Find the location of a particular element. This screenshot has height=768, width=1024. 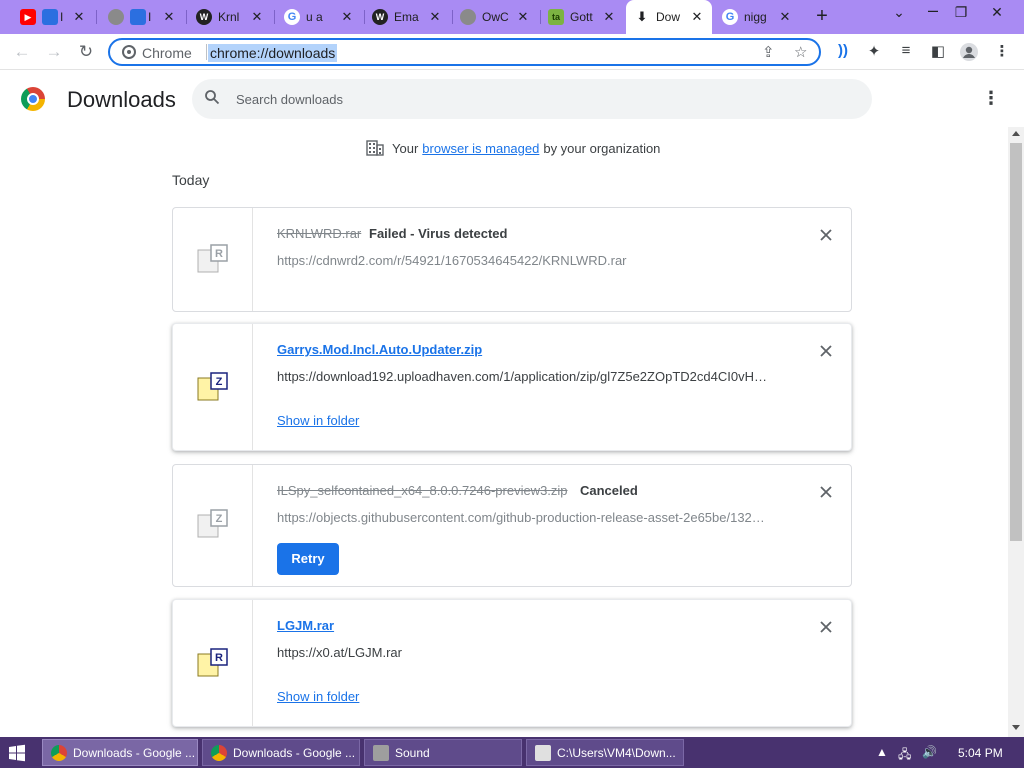

tab-gott: ta Gott ✕ is located at coordinates (582, 17).